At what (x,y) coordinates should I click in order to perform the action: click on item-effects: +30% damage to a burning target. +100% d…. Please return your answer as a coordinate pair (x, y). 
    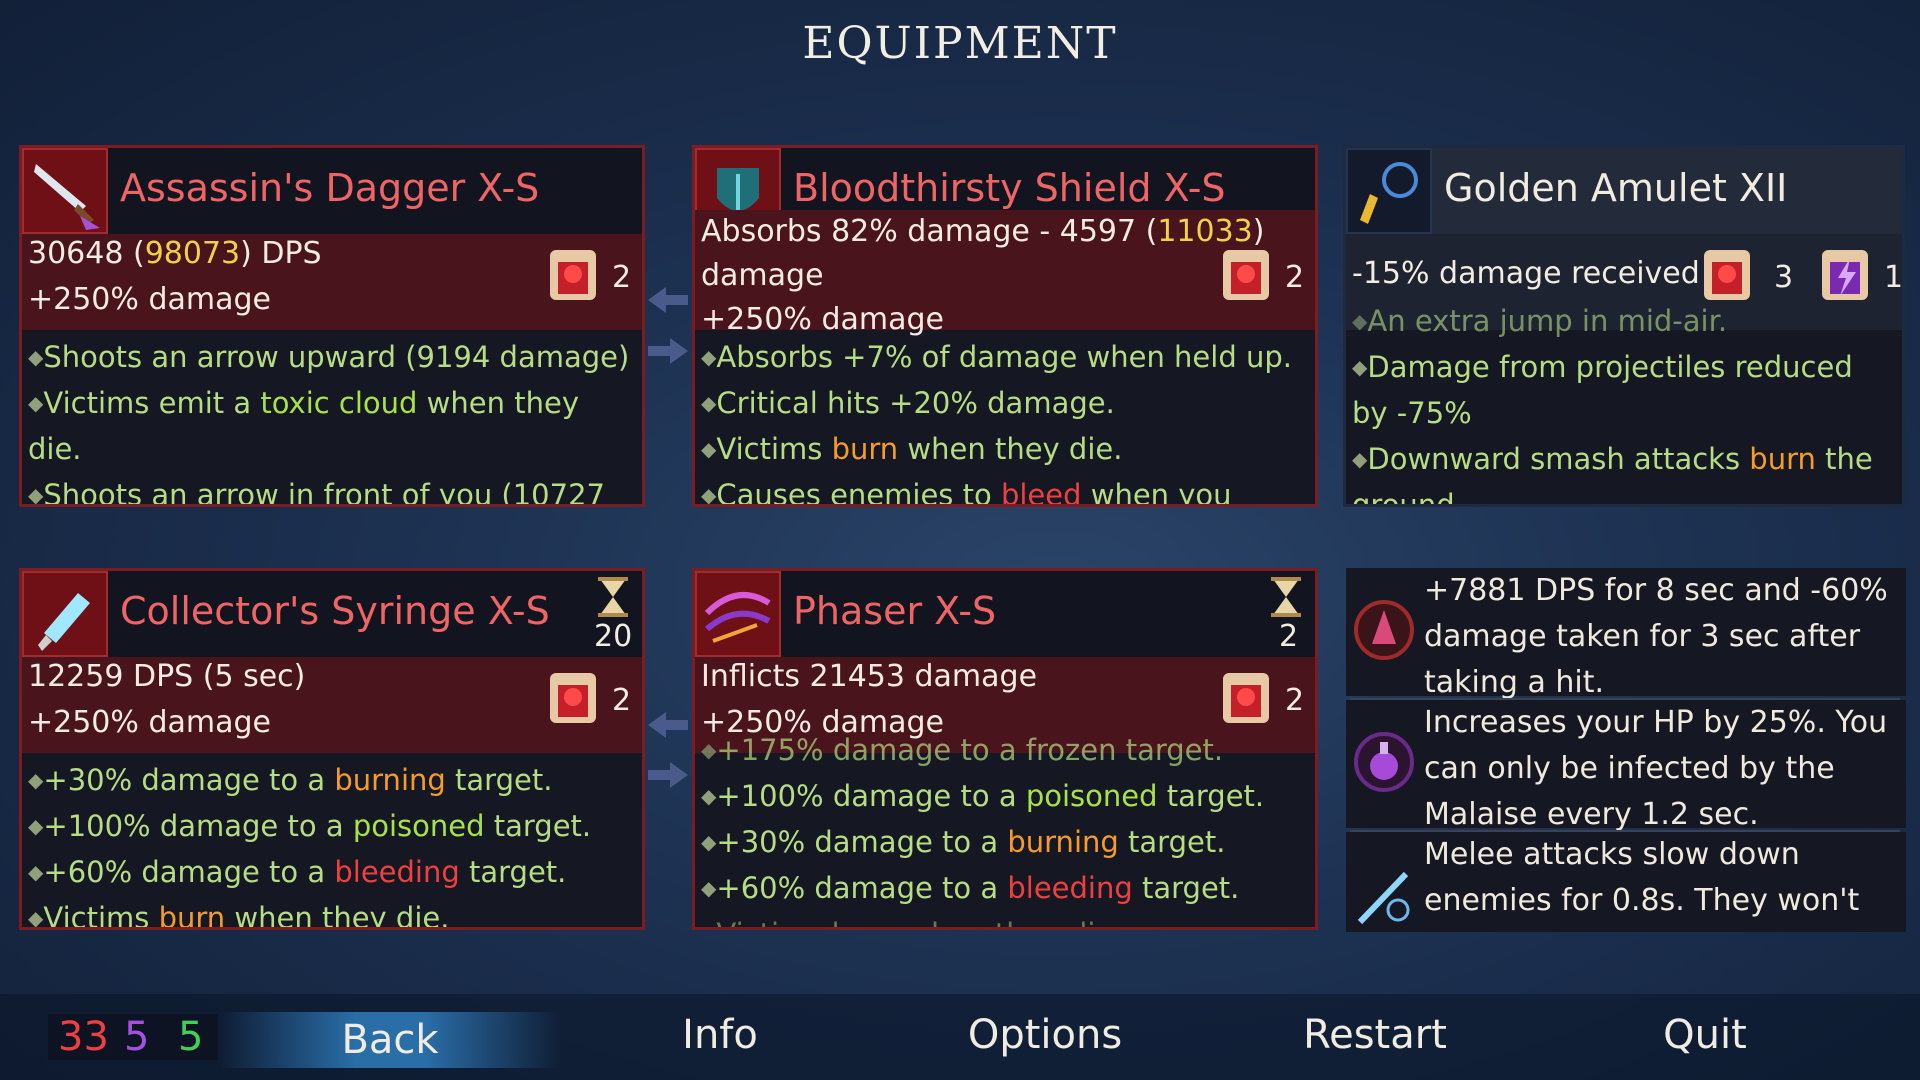
    Looking at the image, I should click on (332, 842).